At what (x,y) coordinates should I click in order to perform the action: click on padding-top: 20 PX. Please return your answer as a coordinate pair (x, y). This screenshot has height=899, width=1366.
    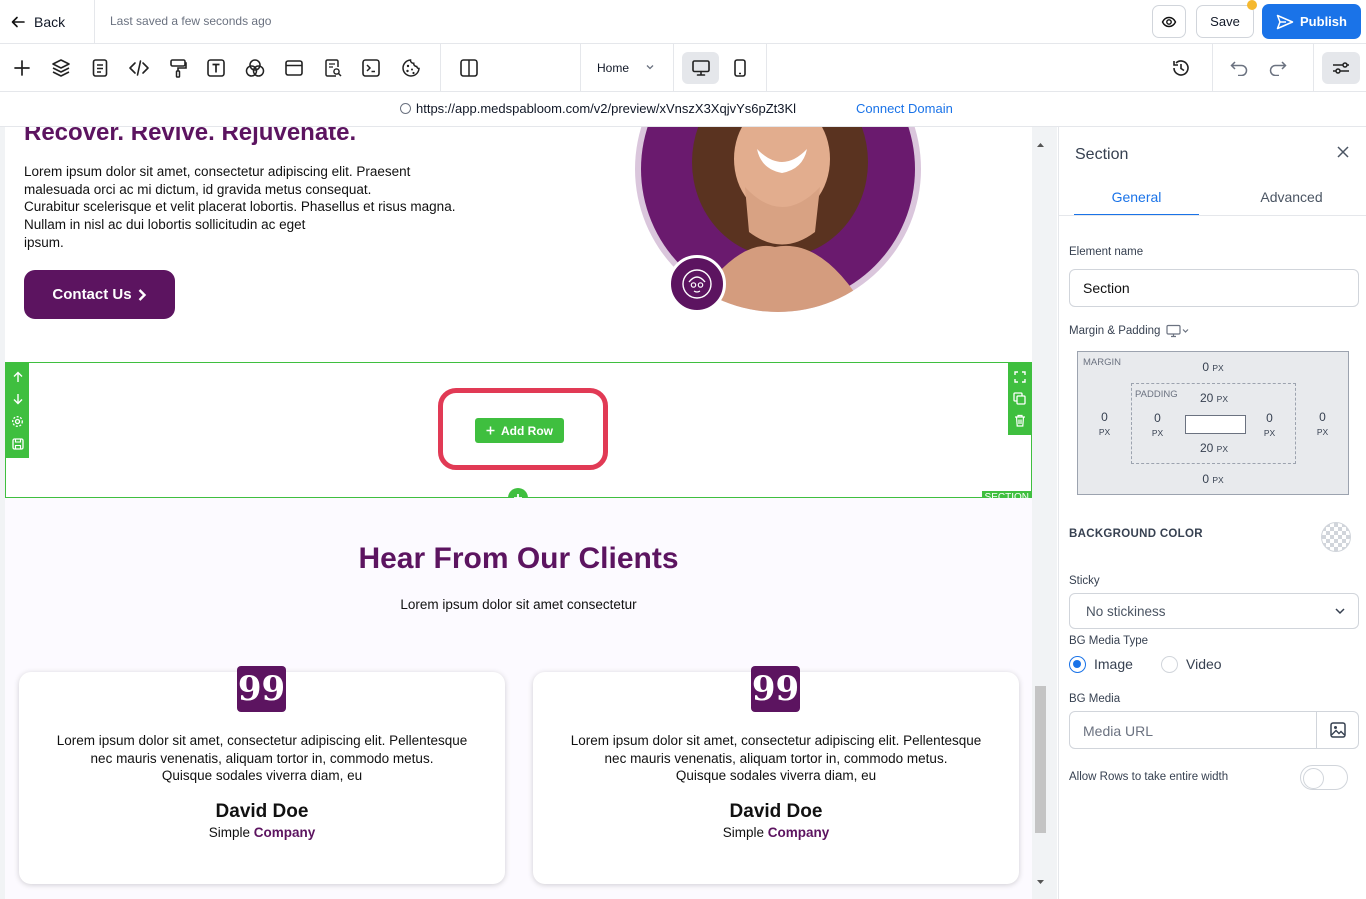
    Looking at the image, I should click on (1214, 398).